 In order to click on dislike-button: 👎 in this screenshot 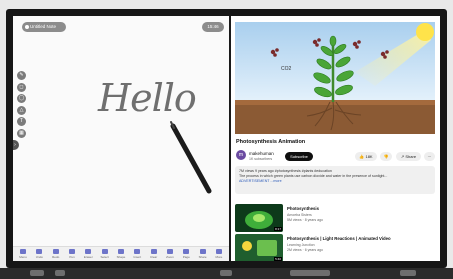, I will do `click(386, 156)`.